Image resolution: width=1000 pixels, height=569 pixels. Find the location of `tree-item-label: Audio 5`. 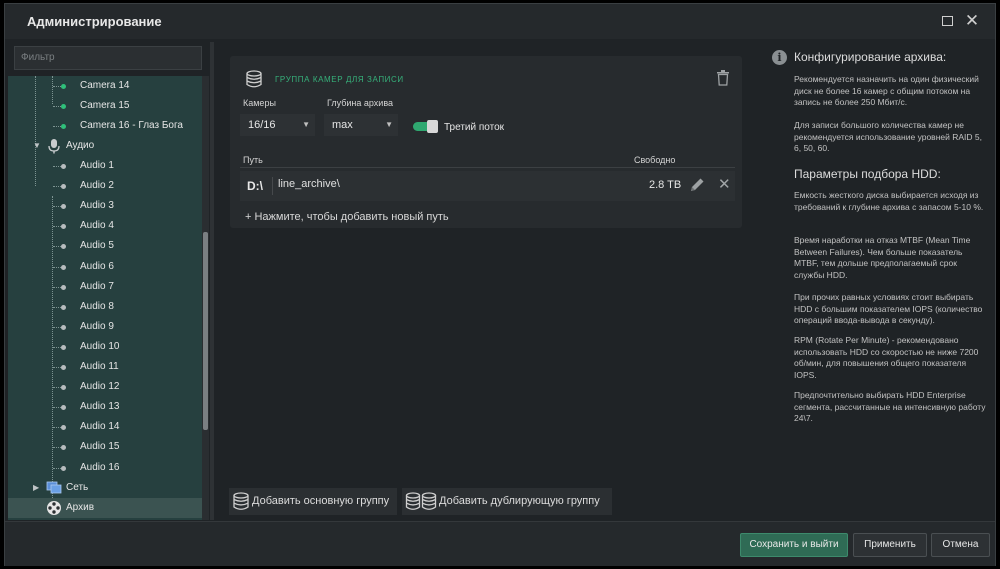

tree-item-label: Audio 5 is located at coordinates (97, 246).